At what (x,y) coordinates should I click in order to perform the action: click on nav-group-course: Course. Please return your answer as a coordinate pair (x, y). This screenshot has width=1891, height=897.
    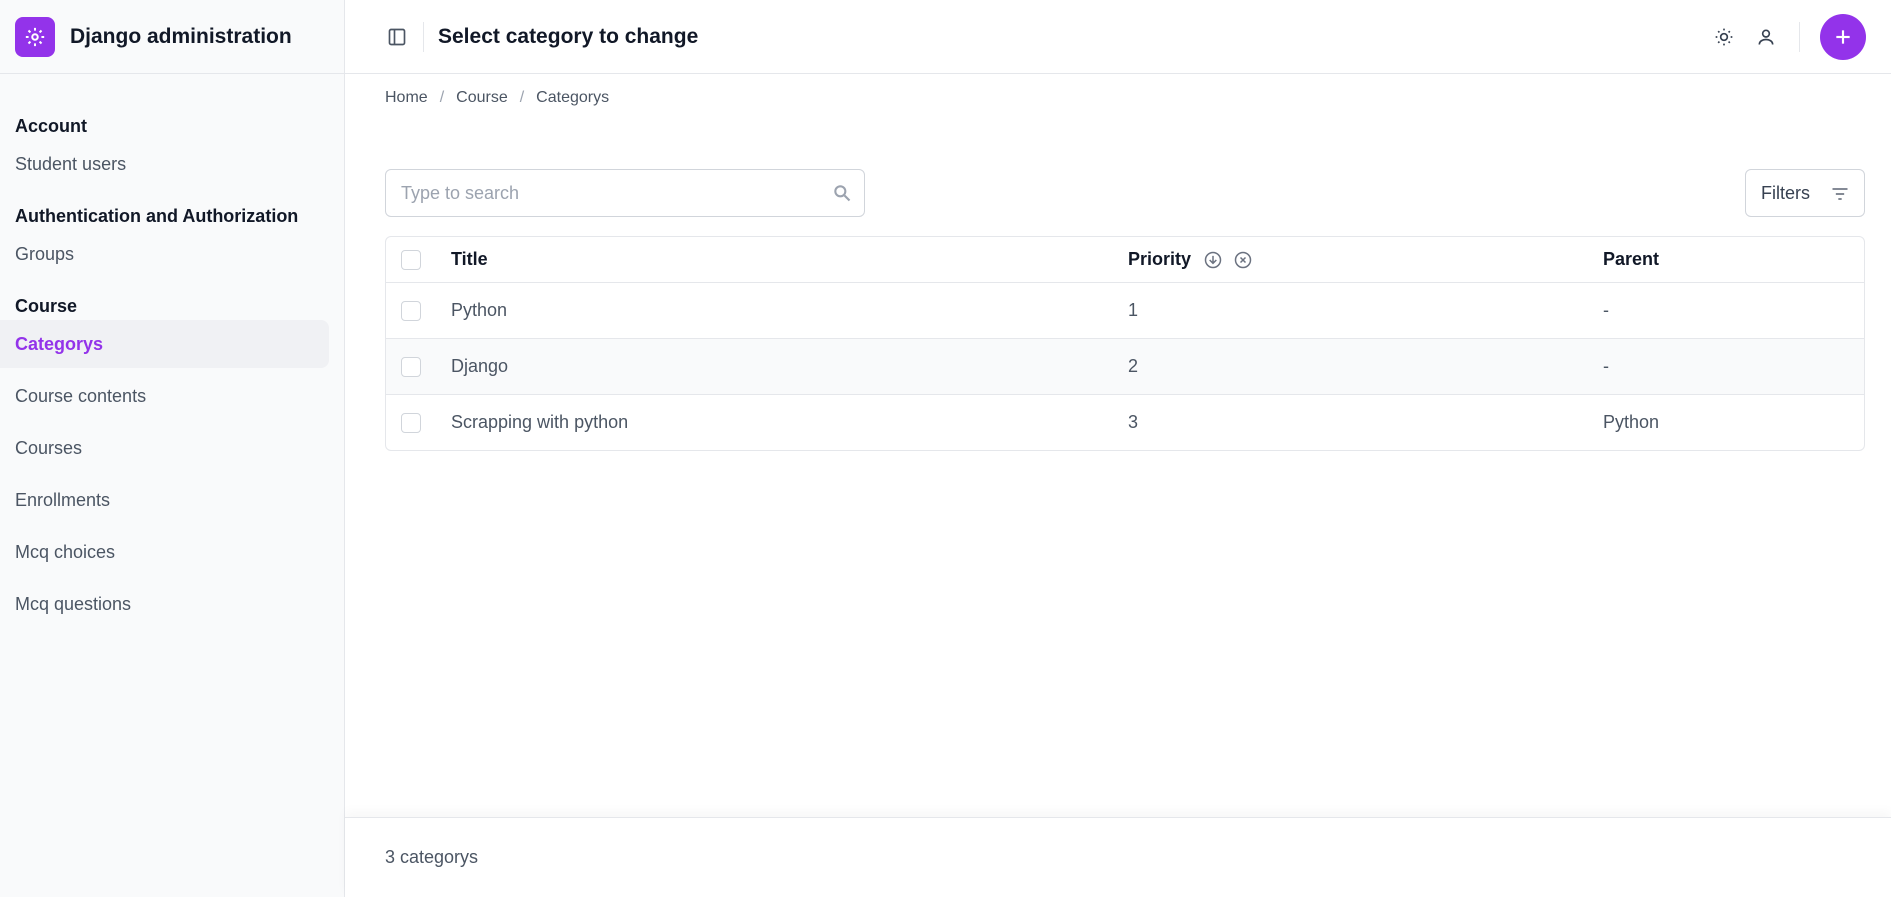
    Looking at the image, I should click on (46, 306).